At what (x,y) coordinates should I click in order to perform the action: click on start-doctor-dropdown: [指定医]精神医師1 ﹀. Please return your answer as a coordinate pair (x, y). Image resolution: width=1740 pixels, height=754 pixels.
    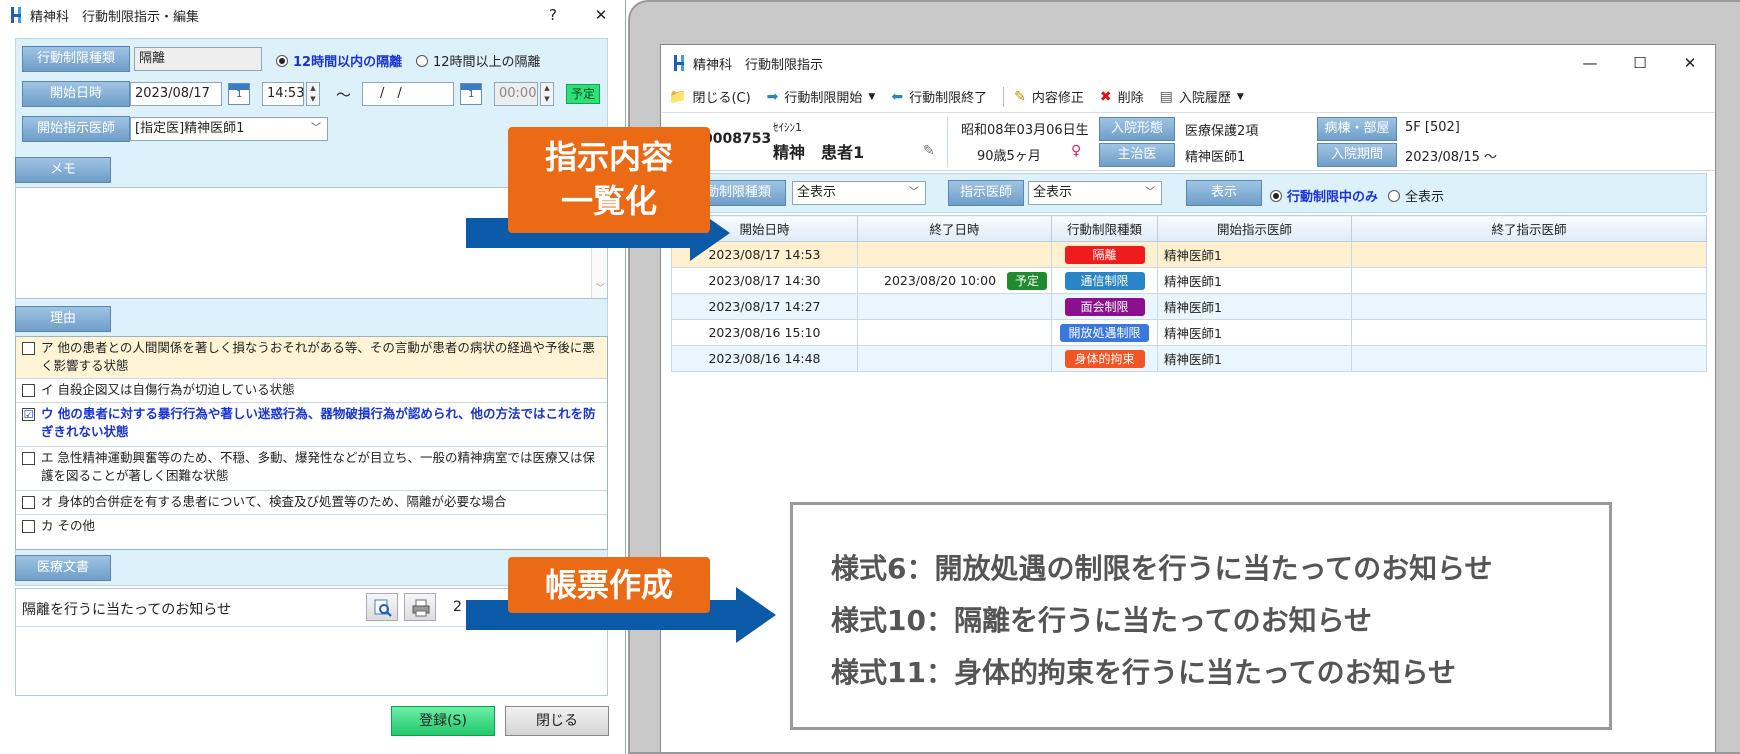
    Looking at the image, I should click on (229, 129).